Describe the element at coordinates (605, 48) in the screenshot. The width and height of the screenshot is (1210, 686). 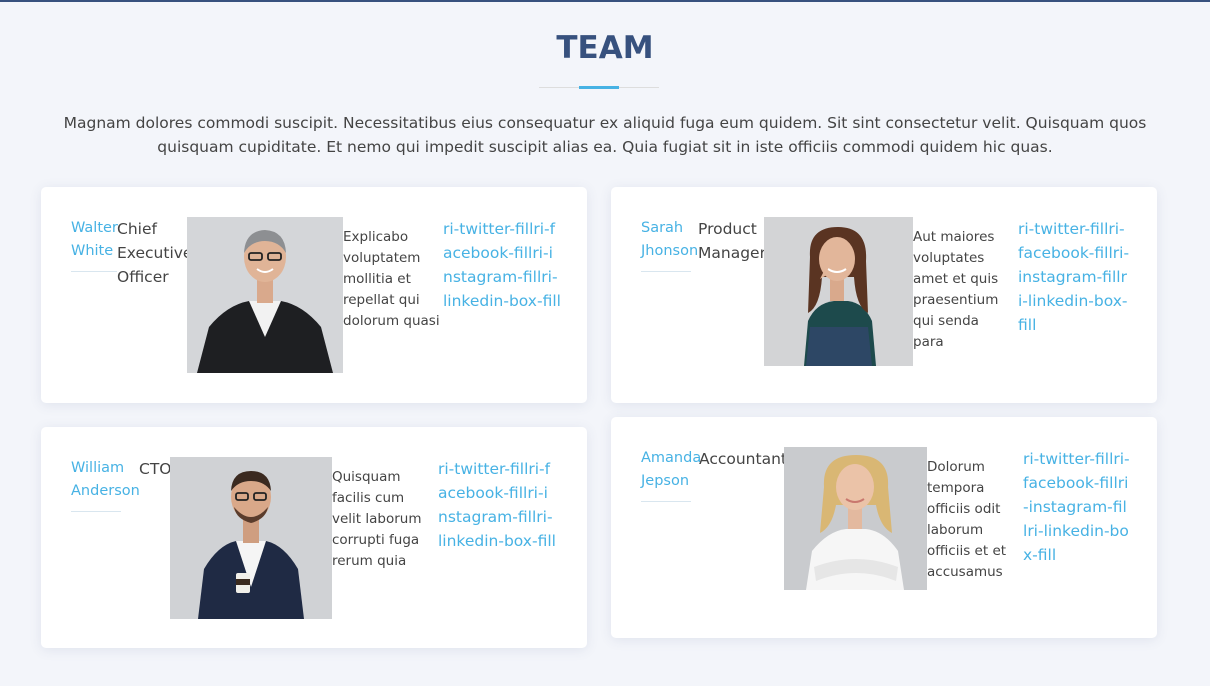
I see `section-title: TEAM` at that location.